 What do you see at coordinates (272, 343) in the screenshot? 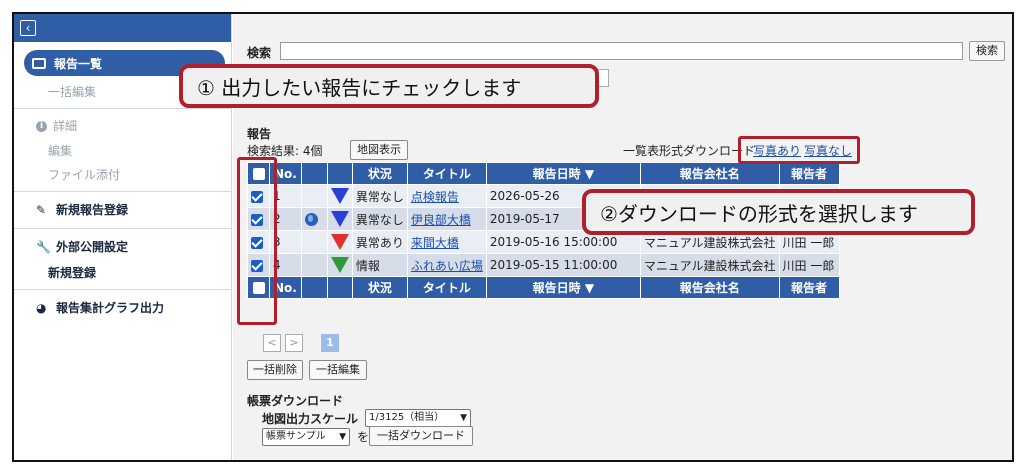
I see `prev-page-button: <` at bounding box center [272, 343].